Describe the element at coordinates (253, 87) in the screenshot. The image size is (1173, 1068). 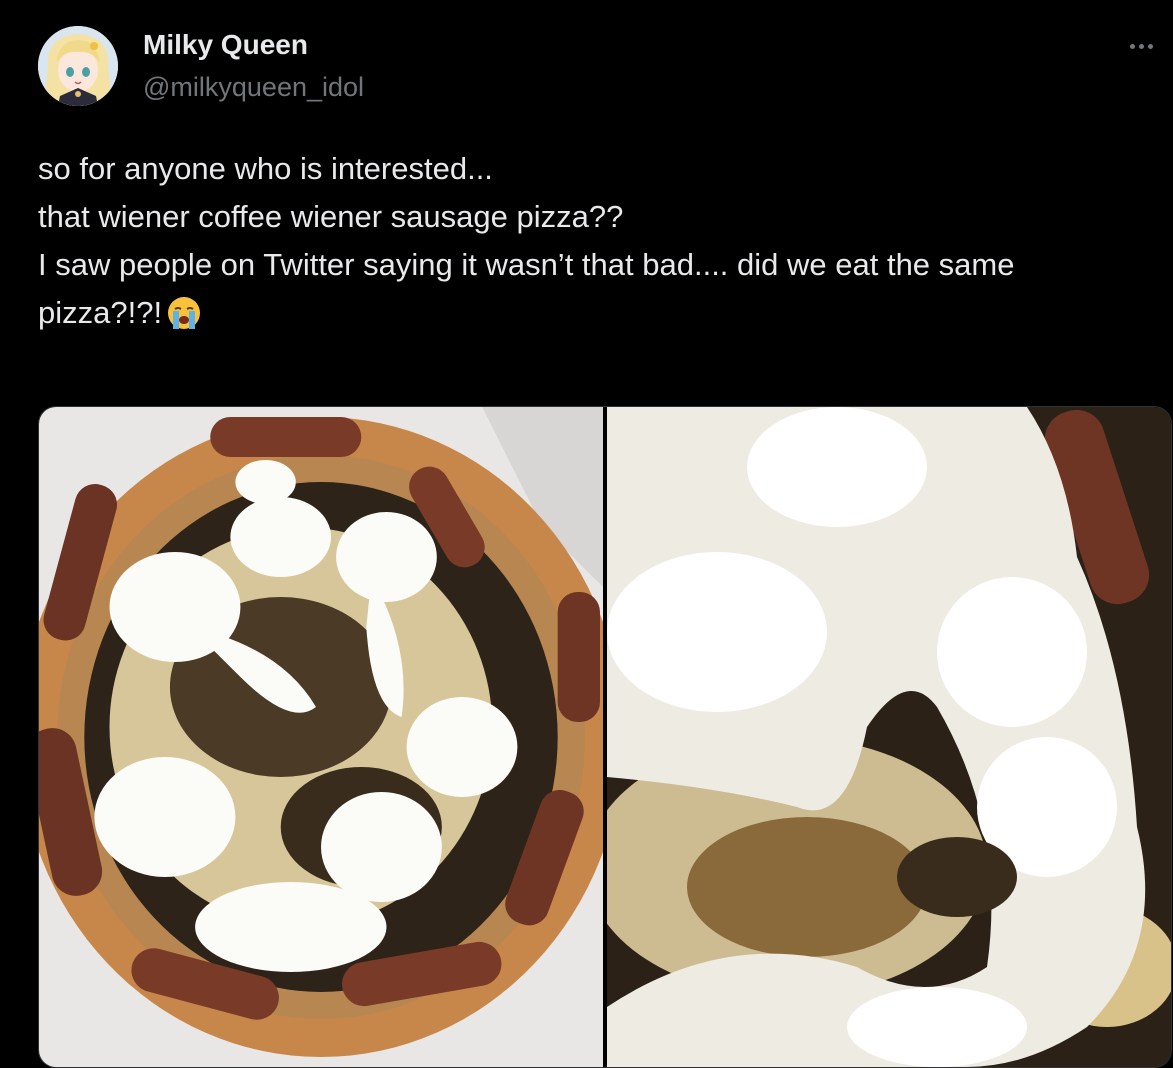
I see `user-handle: @milkyqueen_idol` at that location.